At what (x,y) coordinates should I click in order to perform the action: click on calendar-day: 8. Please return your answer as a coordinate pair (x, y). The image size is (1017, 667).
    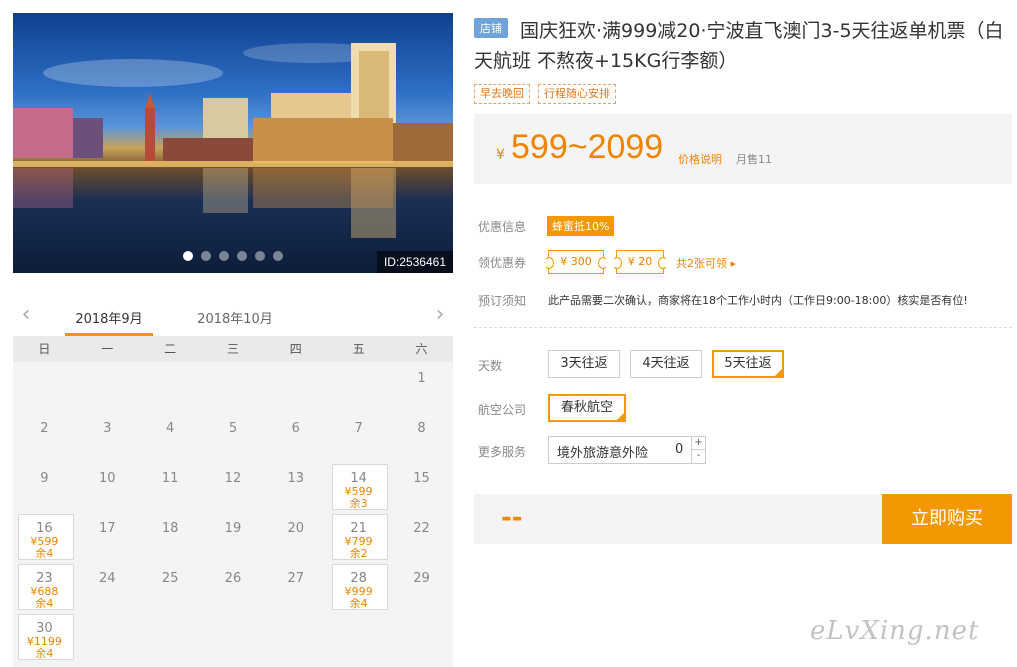
    Looking at the image, I should click on (421, 437).